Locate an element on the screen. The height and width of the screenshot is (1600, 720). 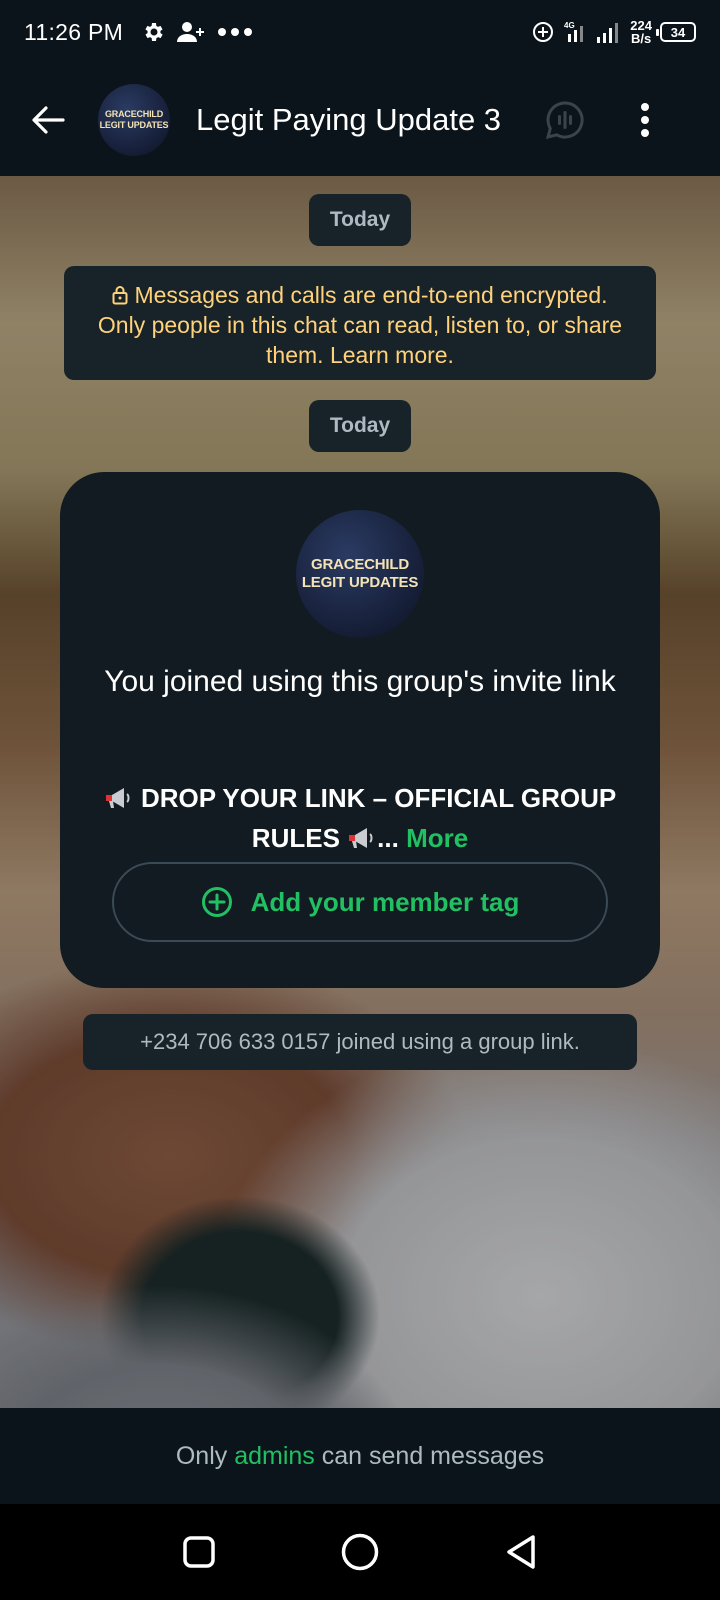
voice-chat-icon is located at coordinates (564, 120).